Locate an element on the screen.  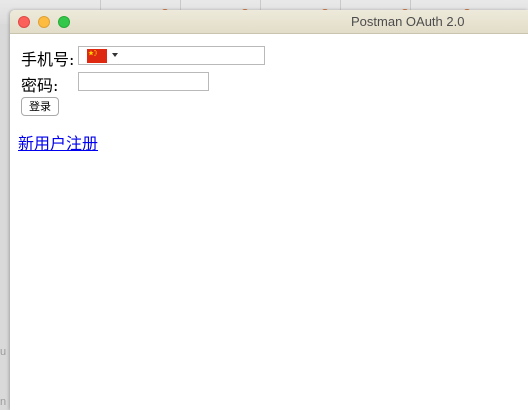
maximize-window-button is located at coordinates (64, 22).